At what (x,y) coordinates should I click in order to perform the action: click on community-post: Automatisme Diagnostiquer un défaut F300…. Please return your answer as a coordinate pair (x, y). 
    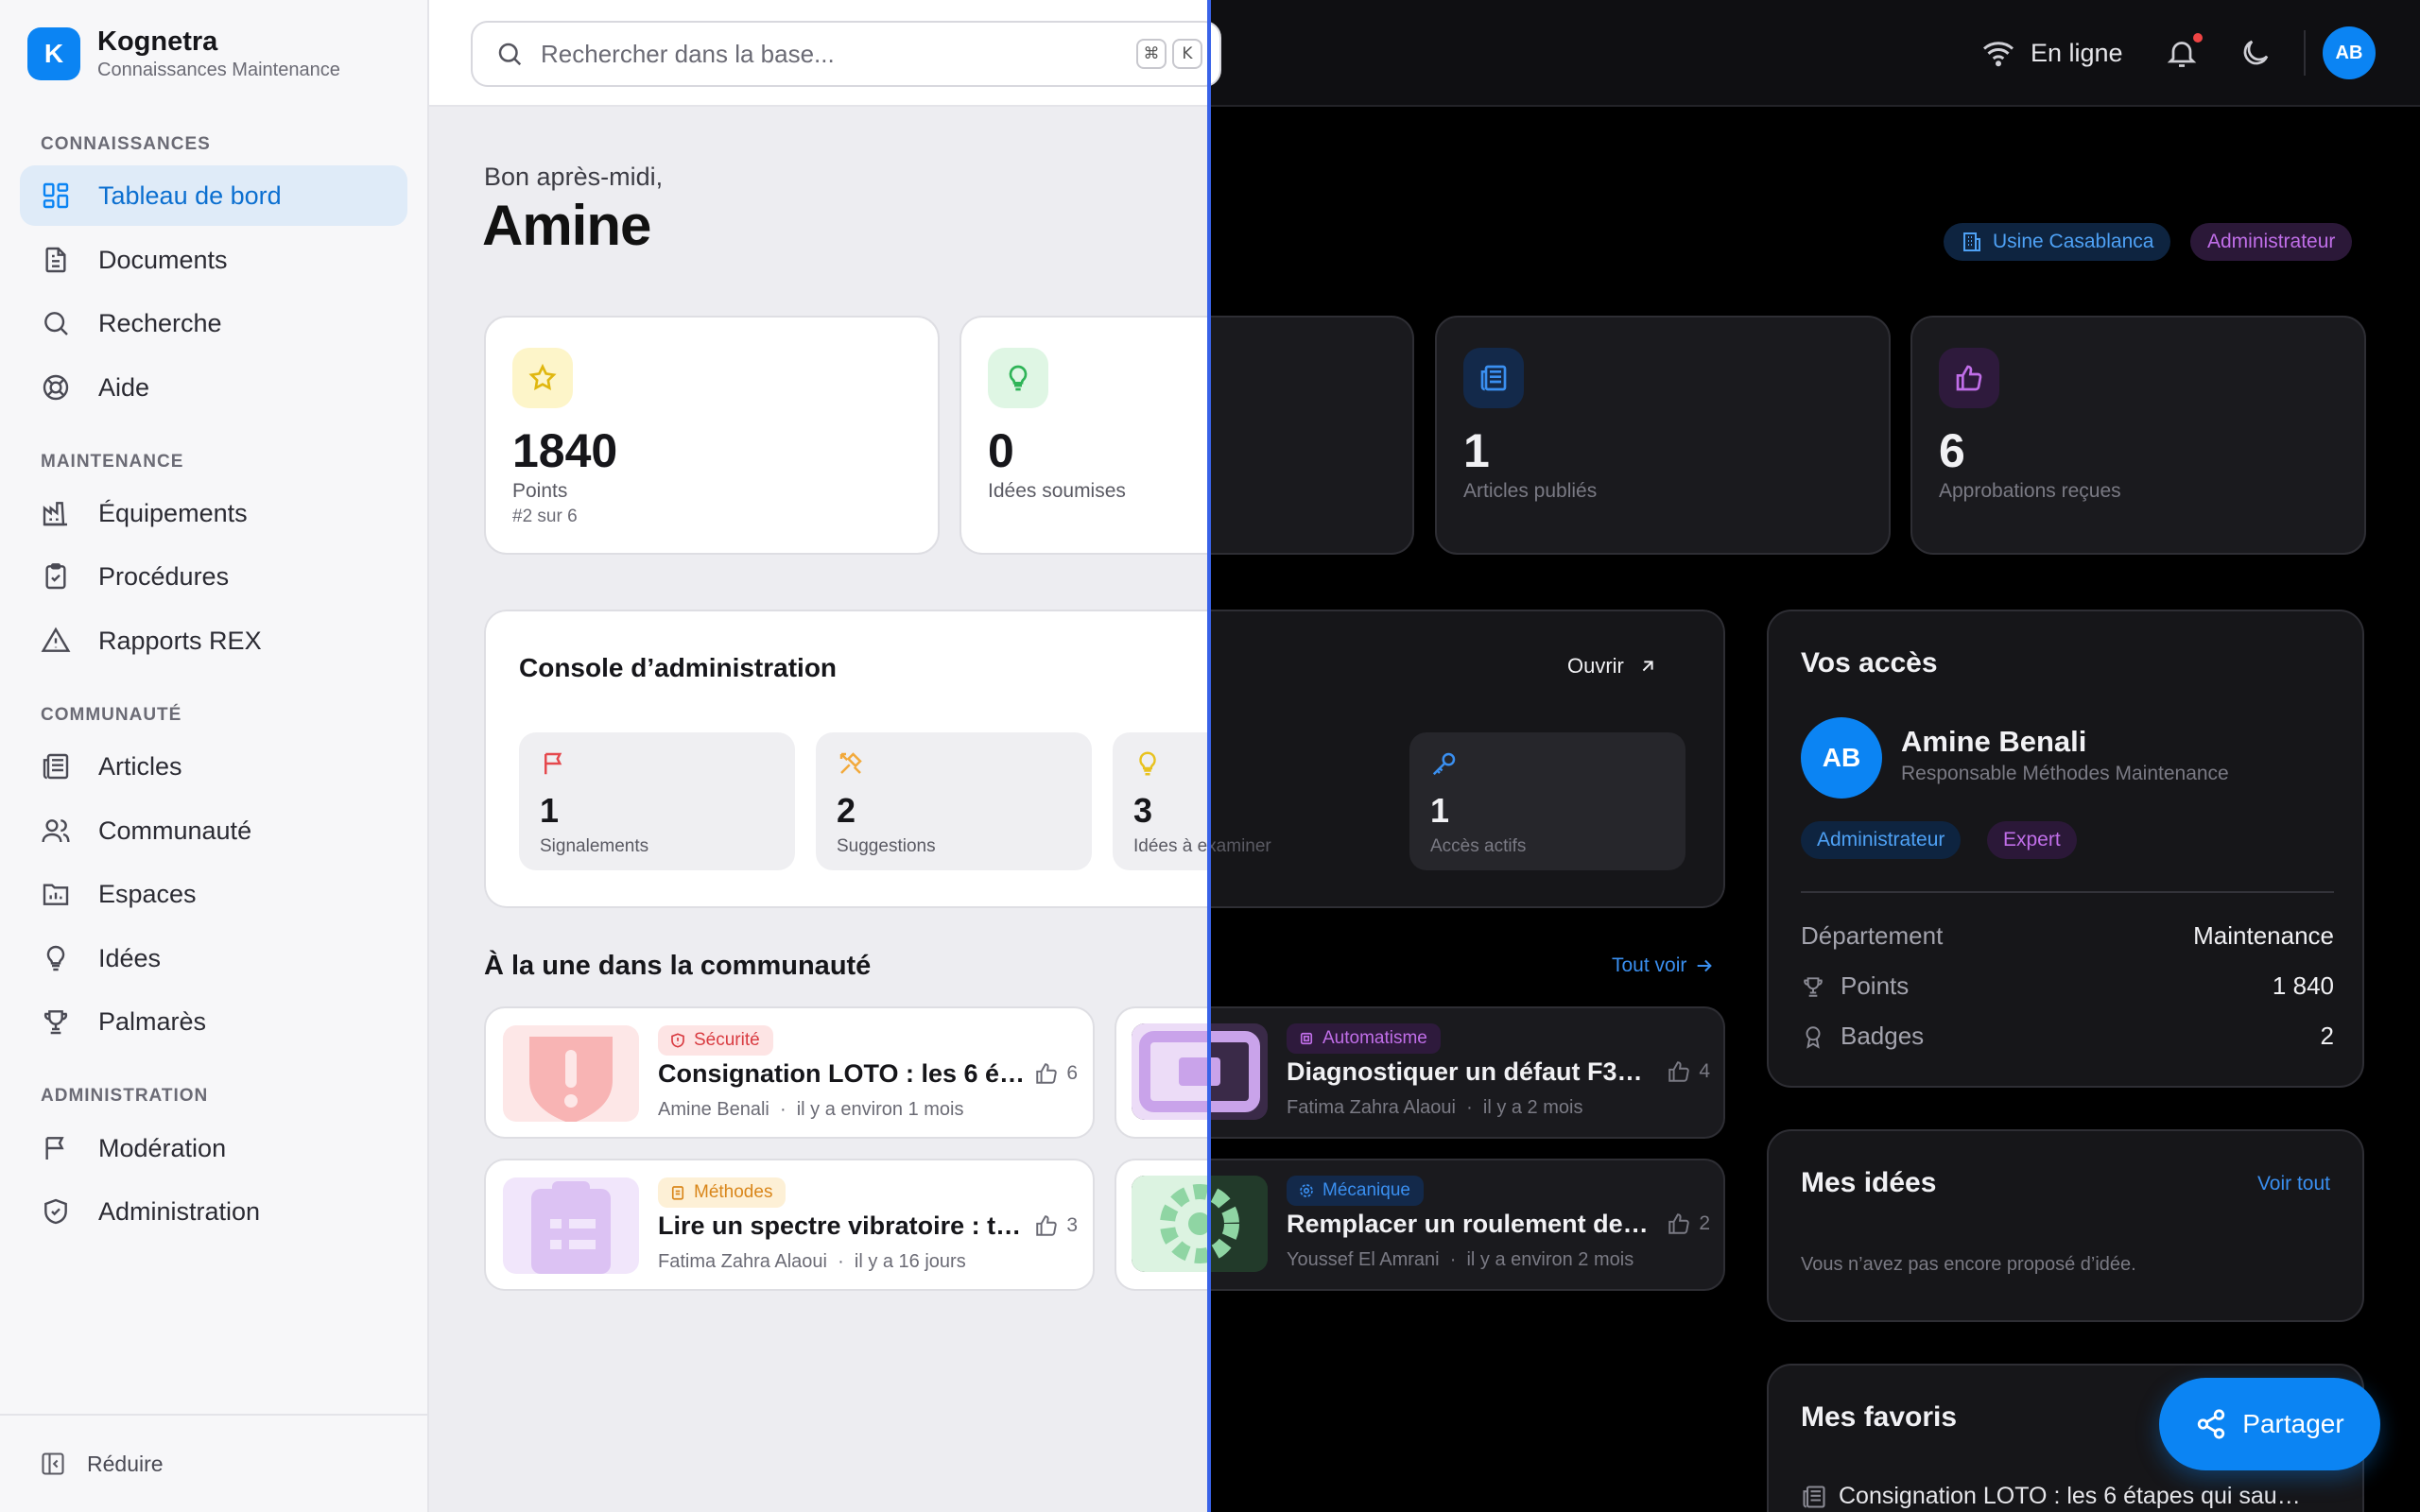
    Looking at the image, I should click on (1420, 1072).